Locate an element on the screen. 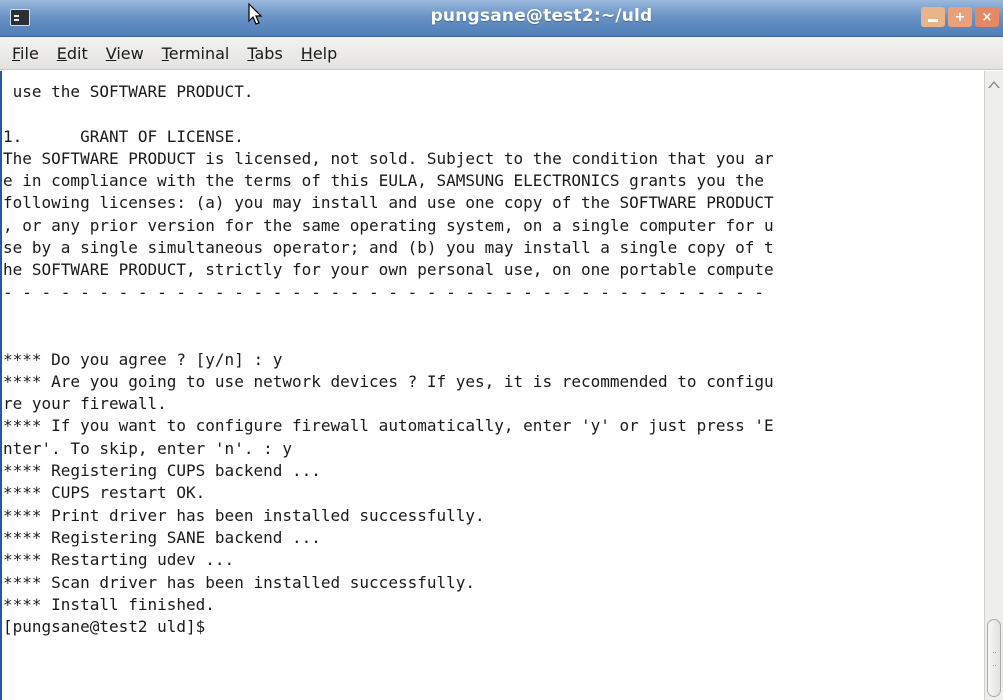  terminal-line: 1. GRANT OF LICENSE. is located at coordinates (123, 136).